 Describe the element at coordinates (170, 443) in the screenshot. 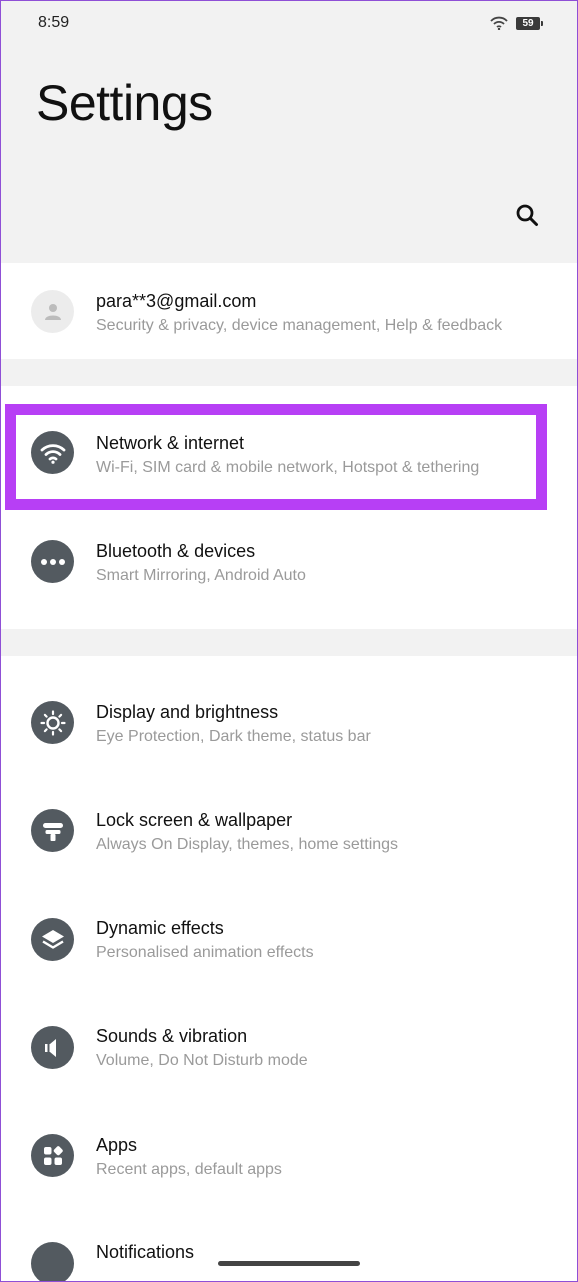

I see `settings-item-title: Network & internet` at that location.